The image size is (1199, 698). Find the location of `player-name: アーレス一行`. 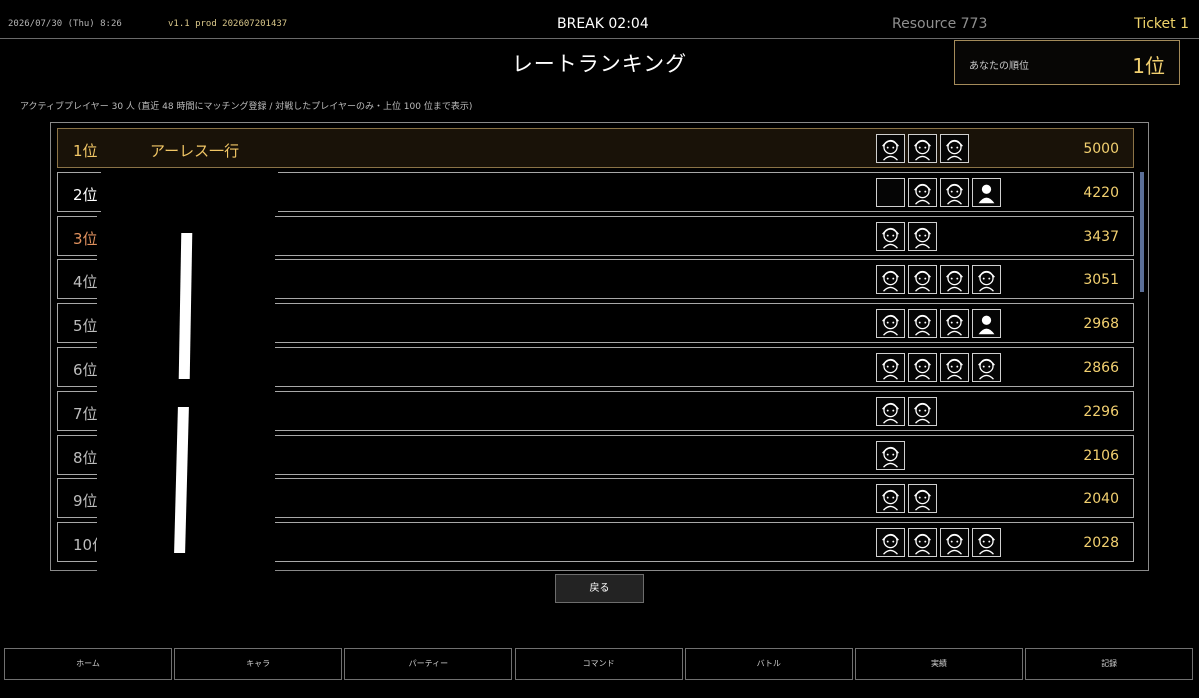

player-name: アーレス一行 is located at coordinates (195, 151).